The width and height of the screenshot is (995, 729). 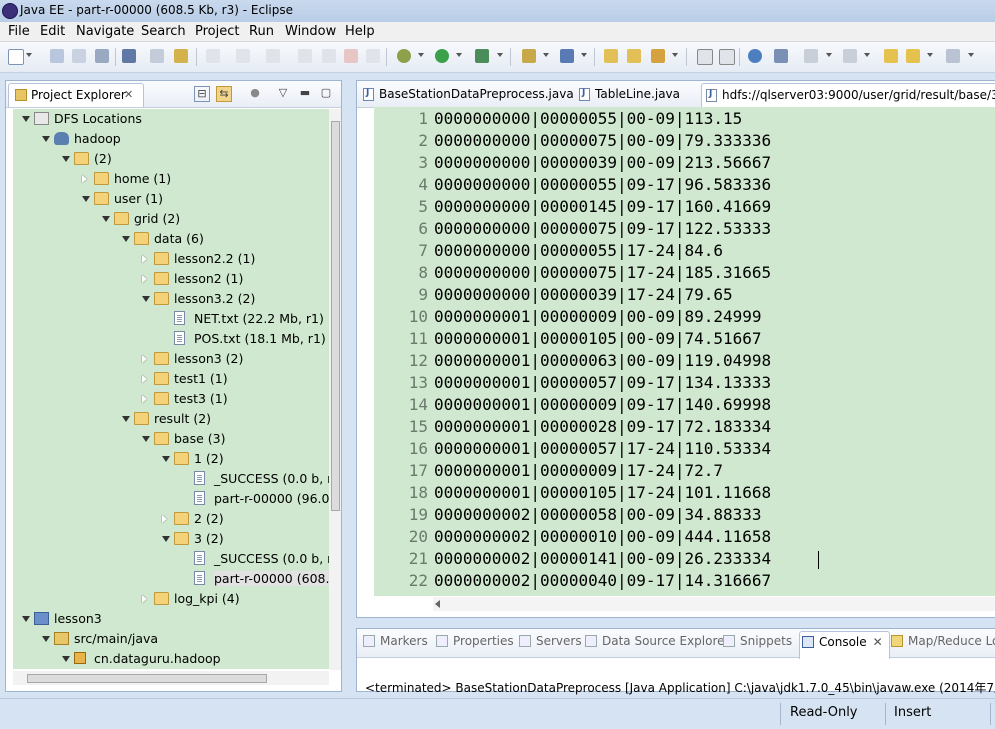 What do you see at coordinates (273, 56) in the screenshot?
I see `step-return-icon` at bounding box center [273, 56].